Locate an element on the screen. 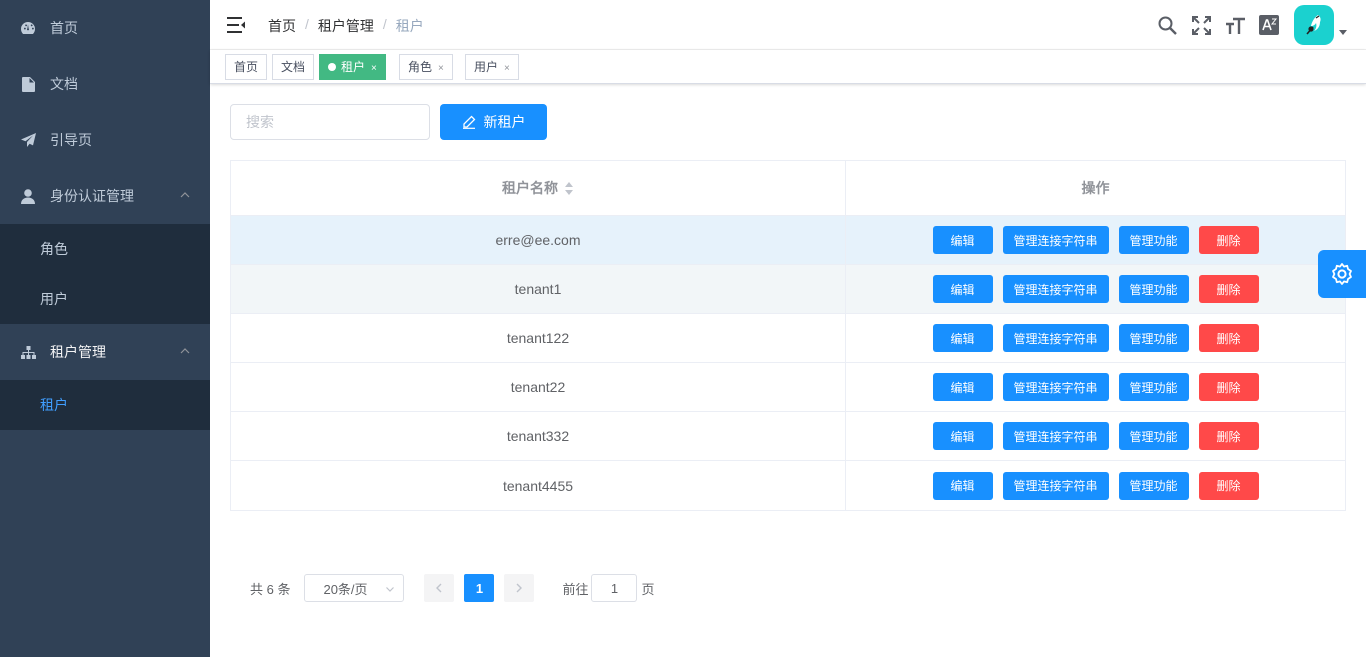 The image size is (1366, 657). tag-home: 首页 is located at coordinates (246, 67).